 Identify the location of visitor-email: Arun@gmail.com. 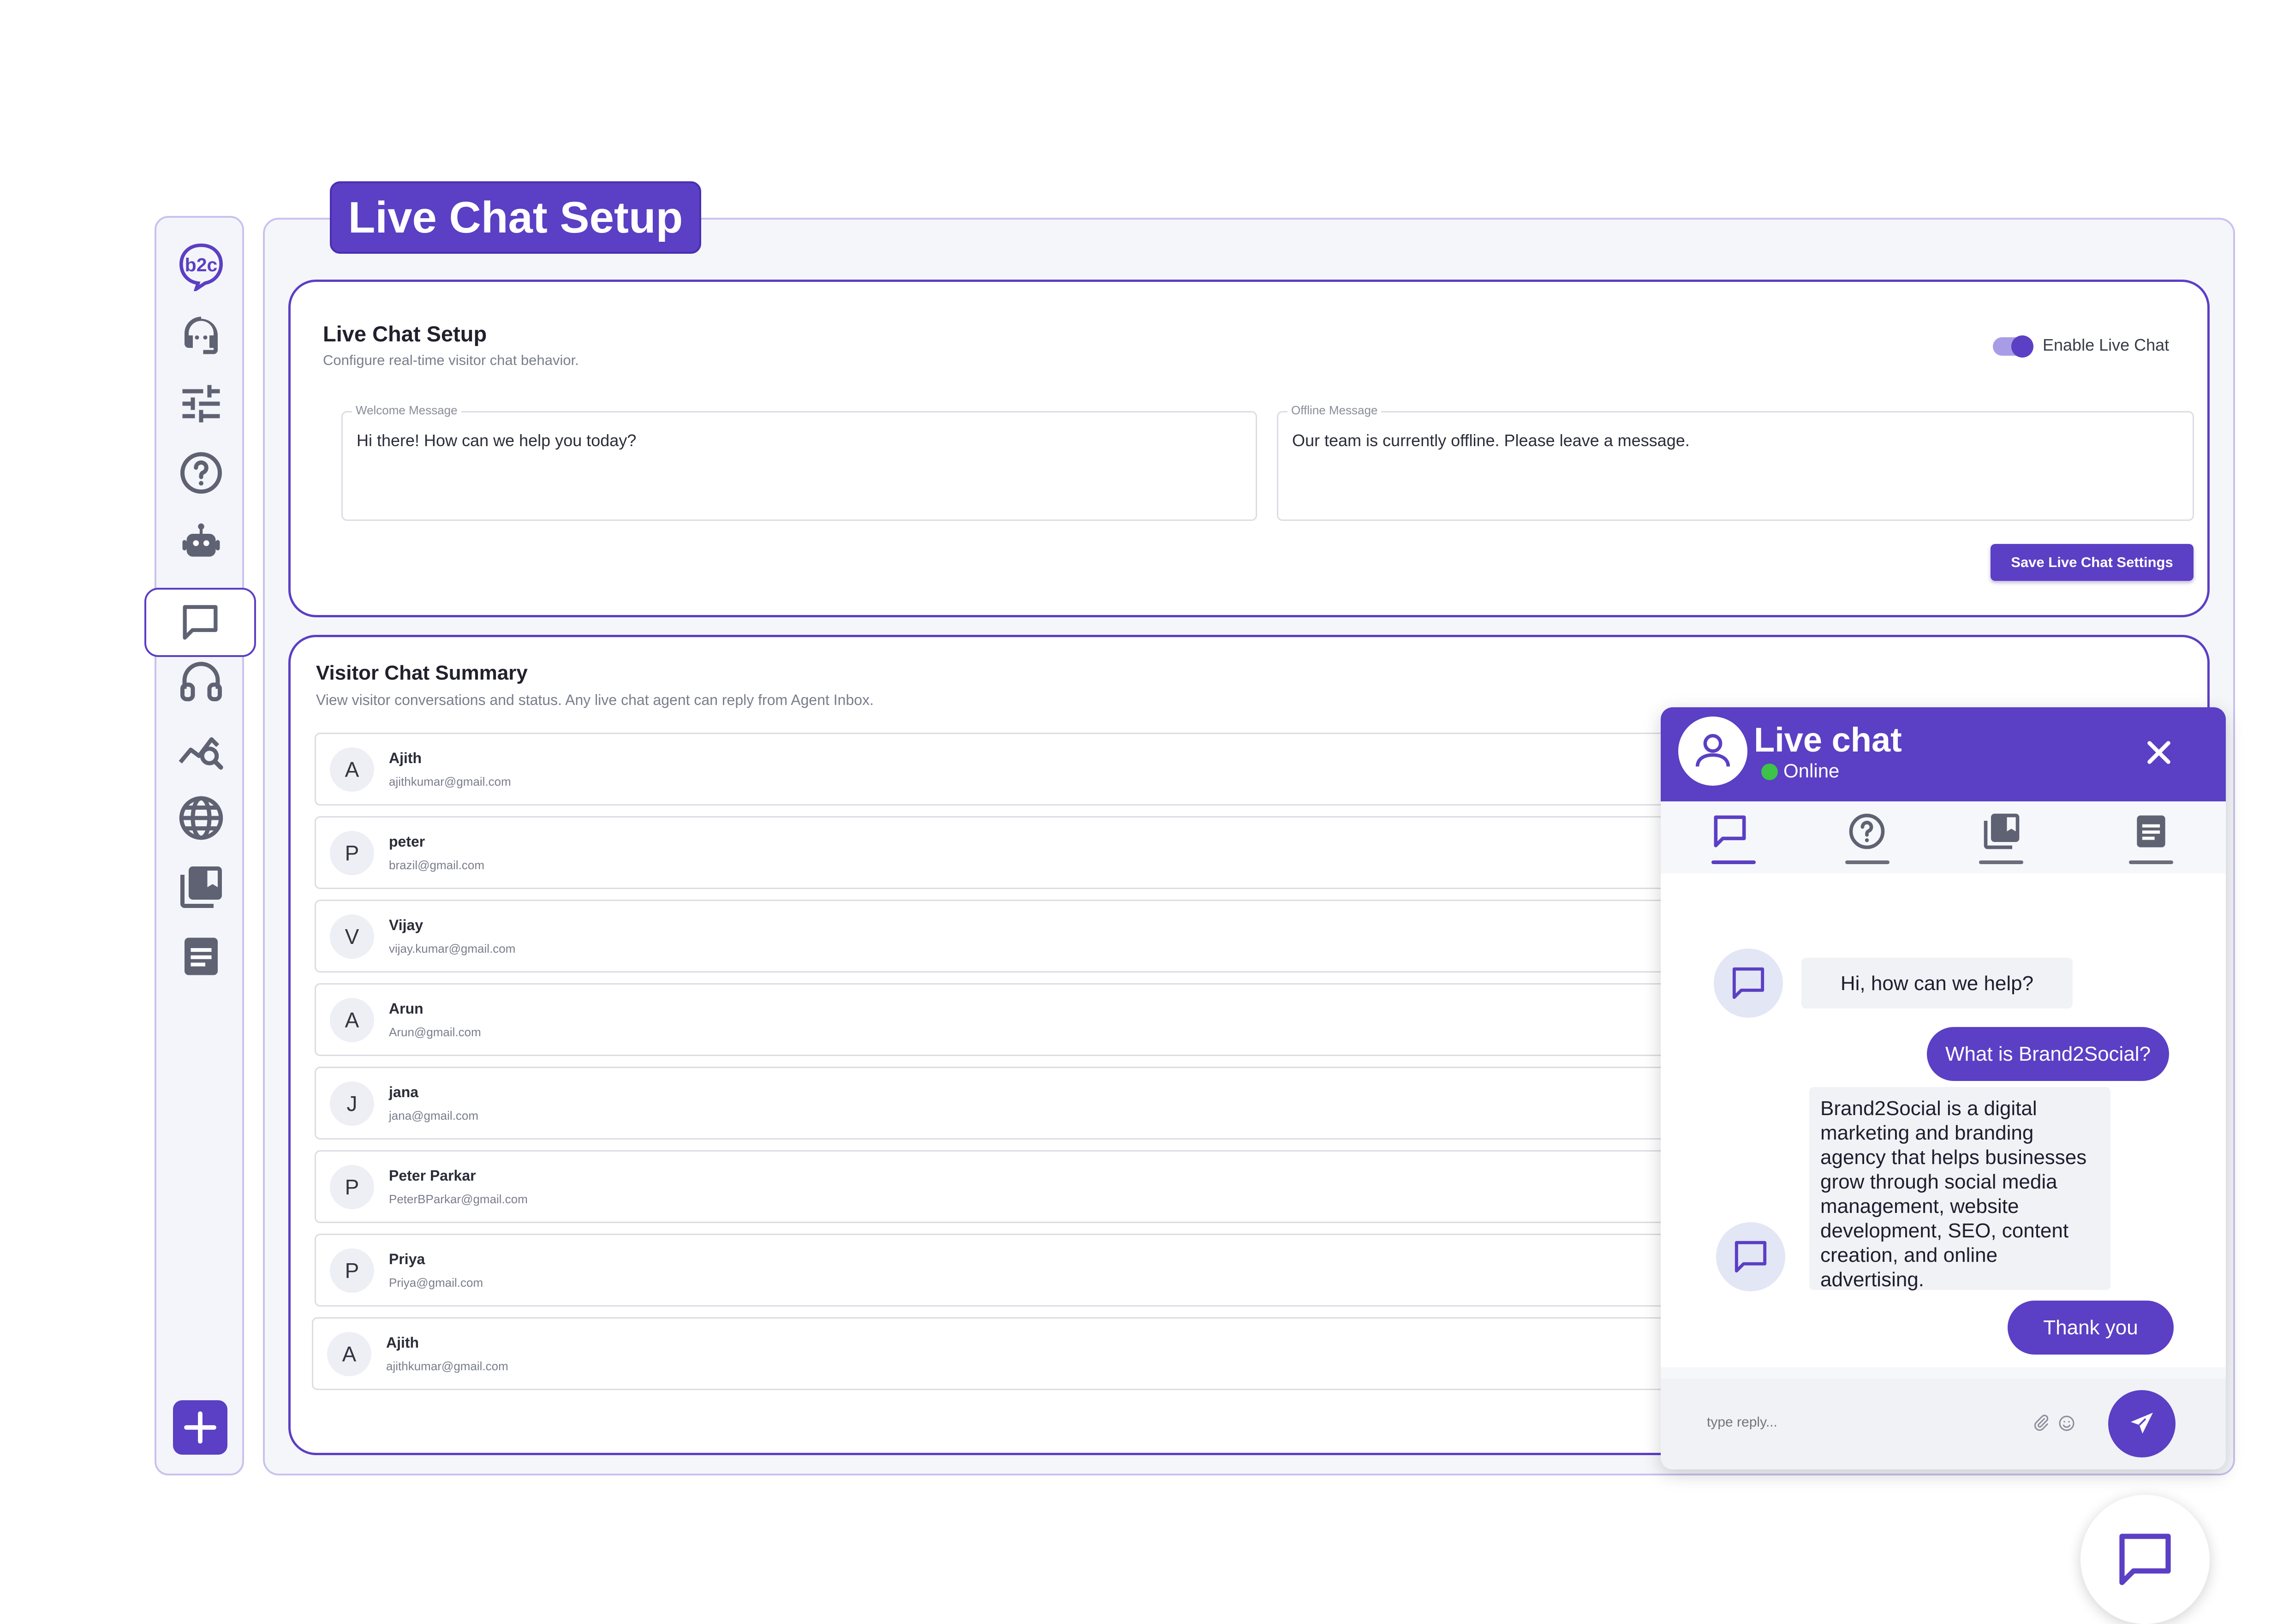
(435, 1032).